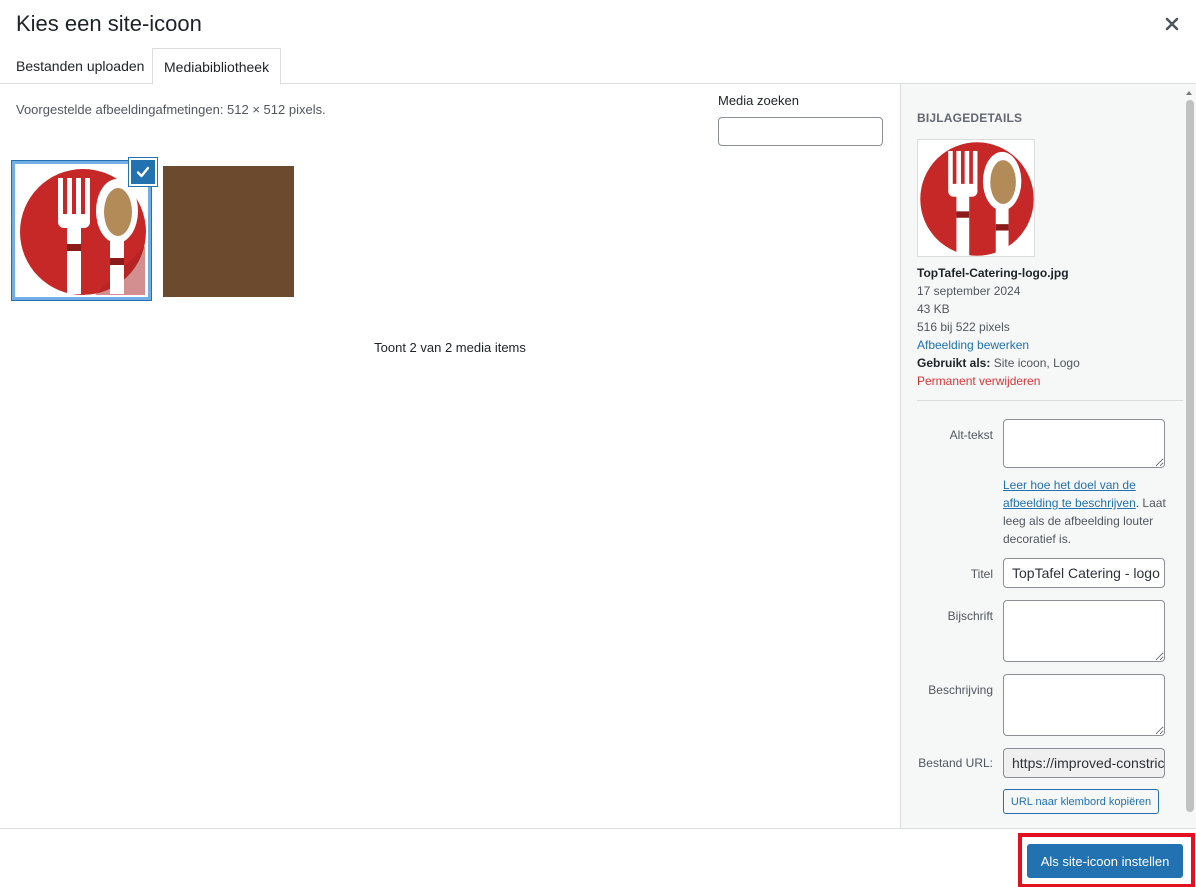 The image size is (1196, 887). I want to click on search-label: Media zoeken, so click(758, 100).